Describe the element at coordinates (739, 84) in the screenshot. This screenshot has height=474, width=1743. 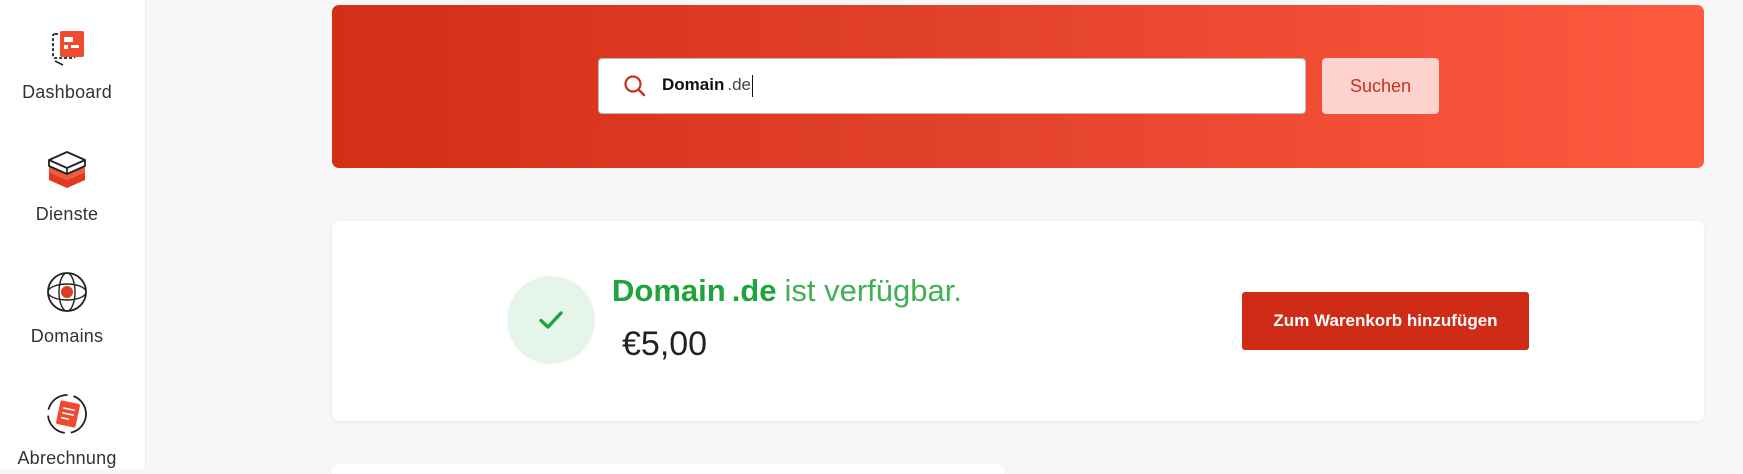
I see `search-query-tld: .de` at that location.